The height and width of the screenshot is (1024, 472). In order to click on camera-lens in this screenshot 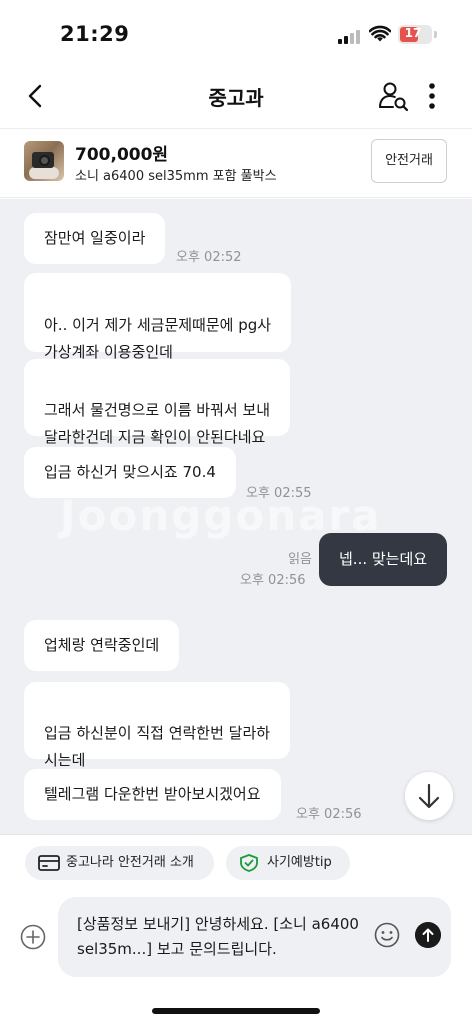, I will do `click(44, 160)`.